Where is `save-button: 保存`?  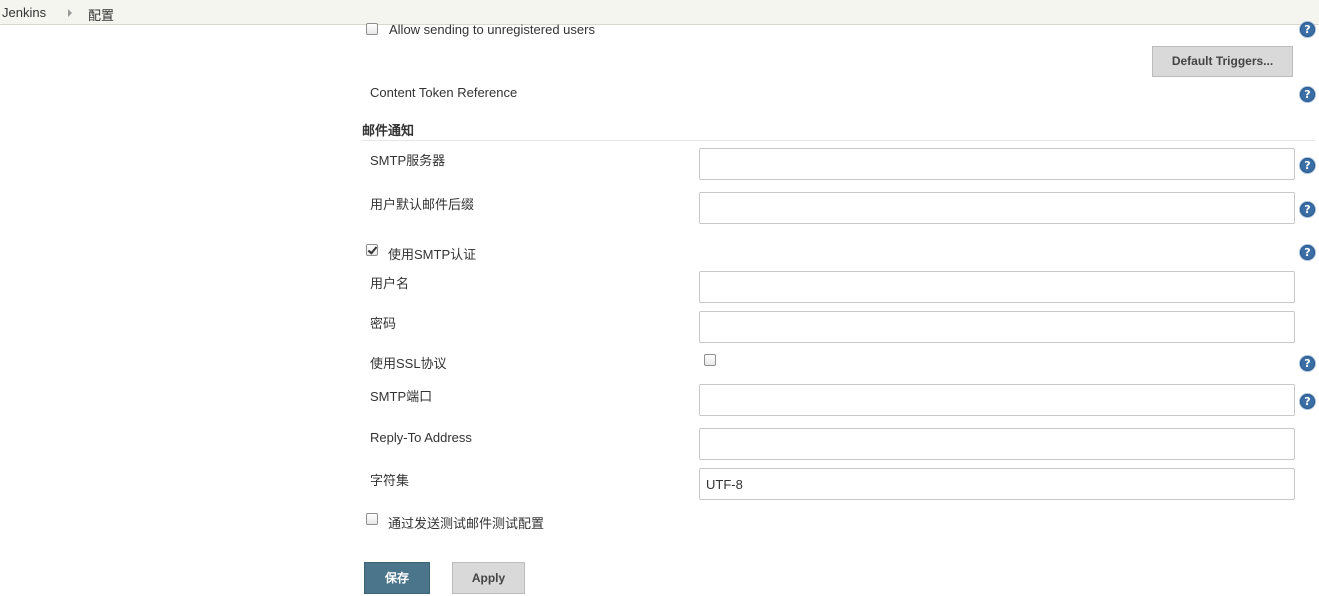
save-button: 保存 is located at coordinates (397, 578).